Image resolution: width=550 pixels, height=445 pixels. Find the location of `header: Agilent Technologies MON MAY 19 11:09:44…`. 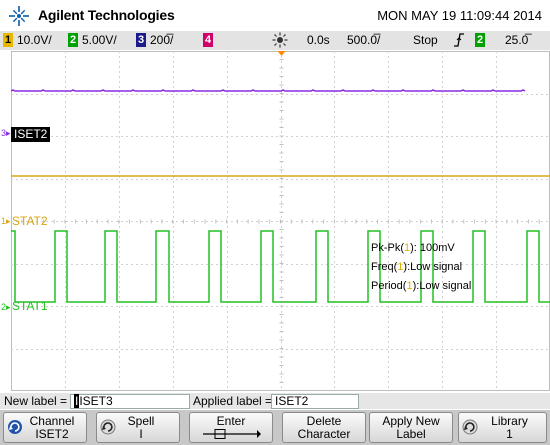

header: Agilent Technologies MON MAY 19 11:09:44… is located at coordinates (275, 15).